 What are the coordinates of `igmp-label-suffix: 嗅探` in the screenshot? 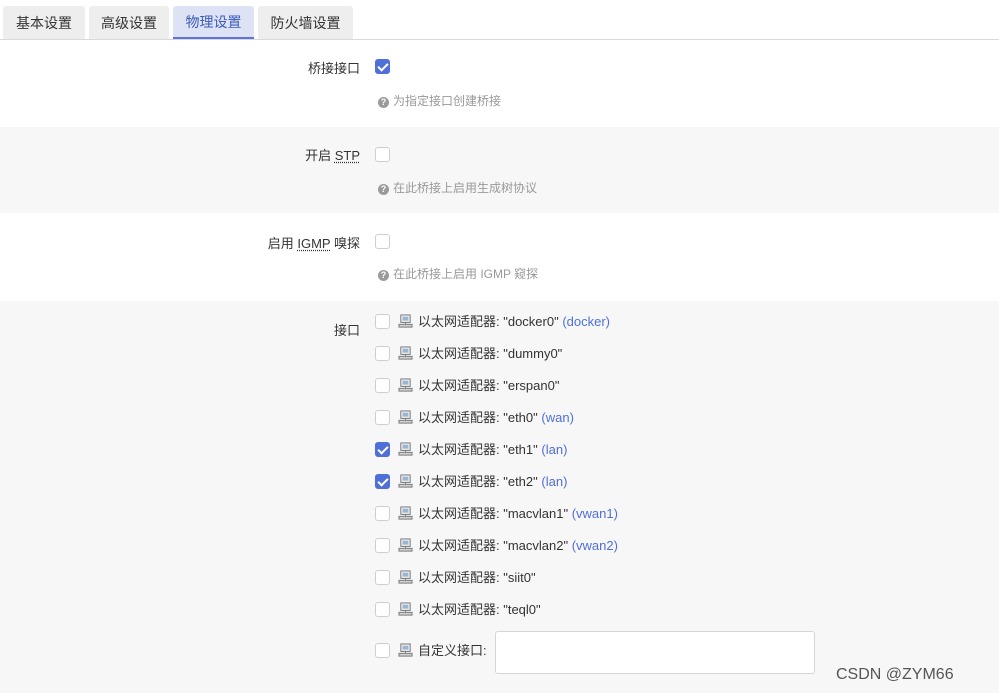 It's located at (345, 243).